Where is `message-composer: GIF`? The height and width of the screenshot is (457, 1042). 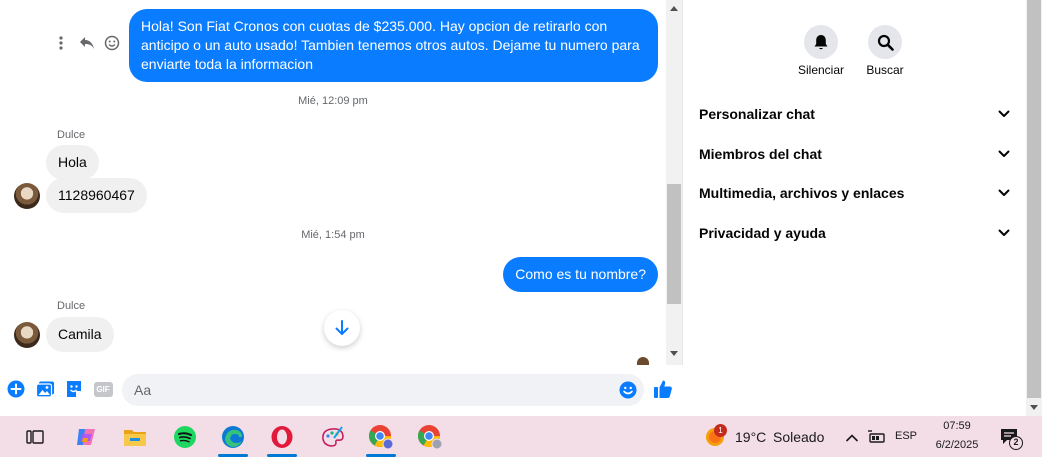 message-composer: GIF is located at coordinates (341, 390).